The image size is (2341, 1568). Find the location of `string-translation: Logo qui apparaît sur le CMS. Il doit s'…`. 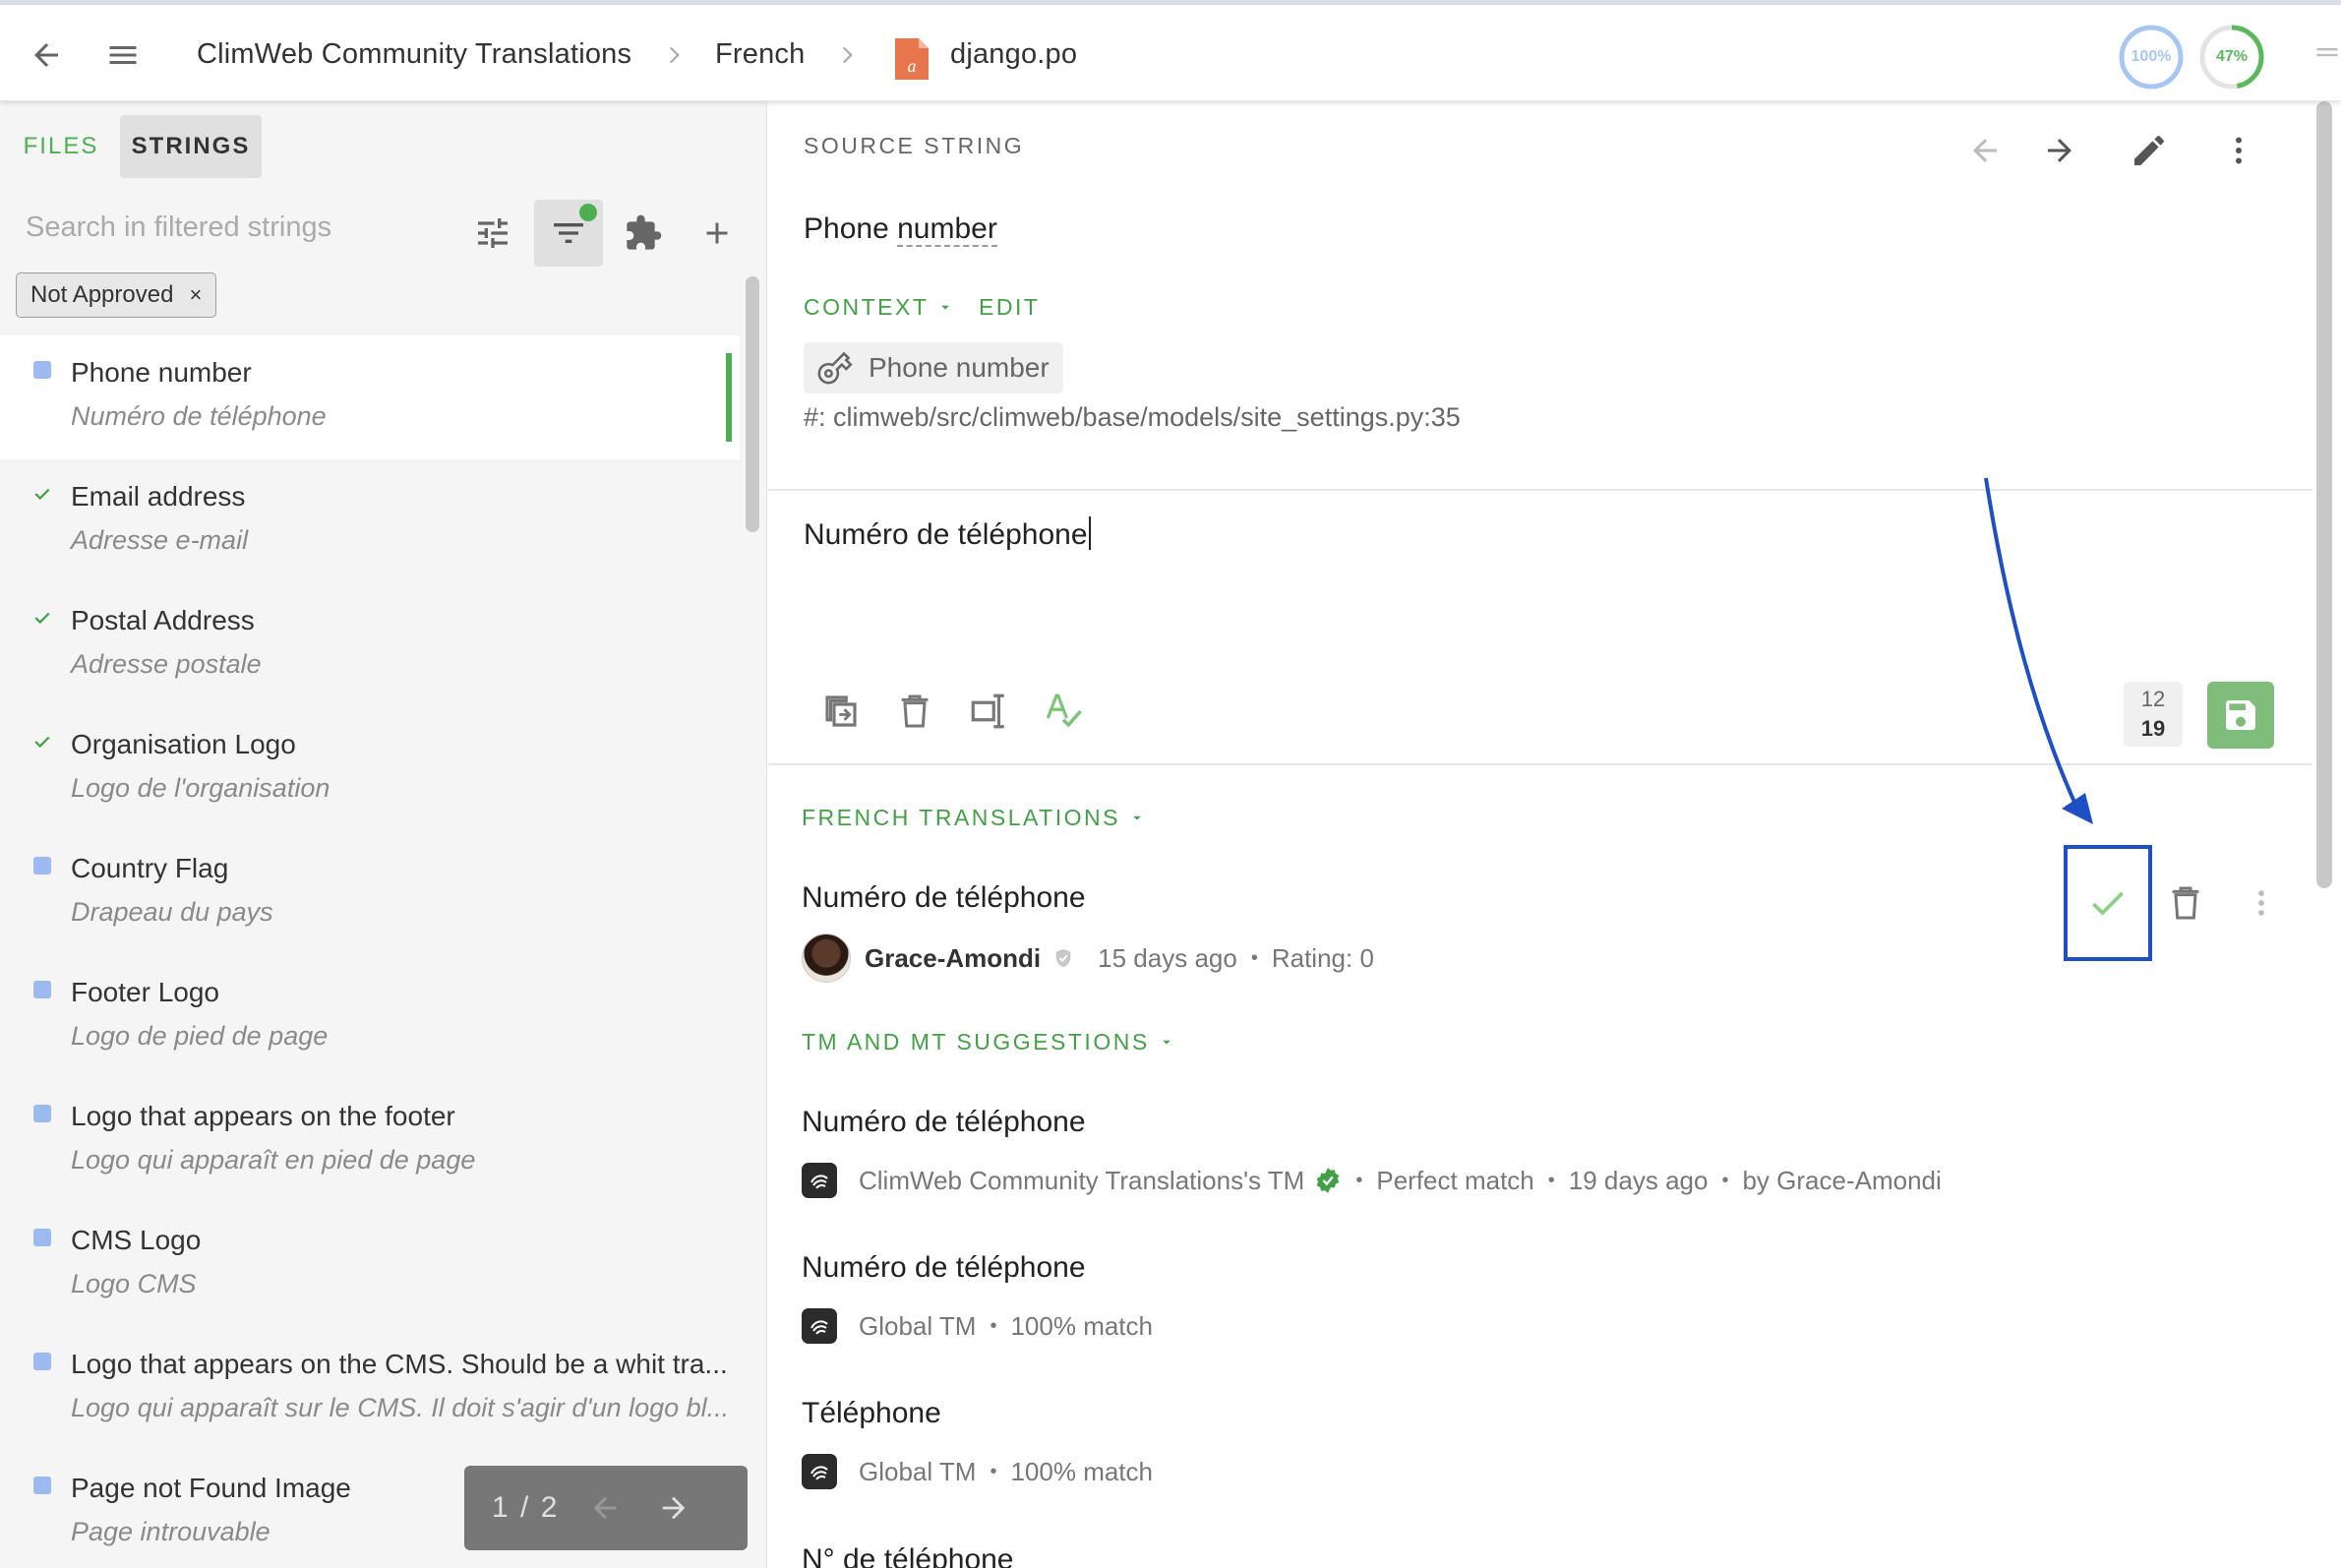

string-translation: Logo qui apparaît sur le CMS. Il doit s'… is located at coordinates (400, 1407).